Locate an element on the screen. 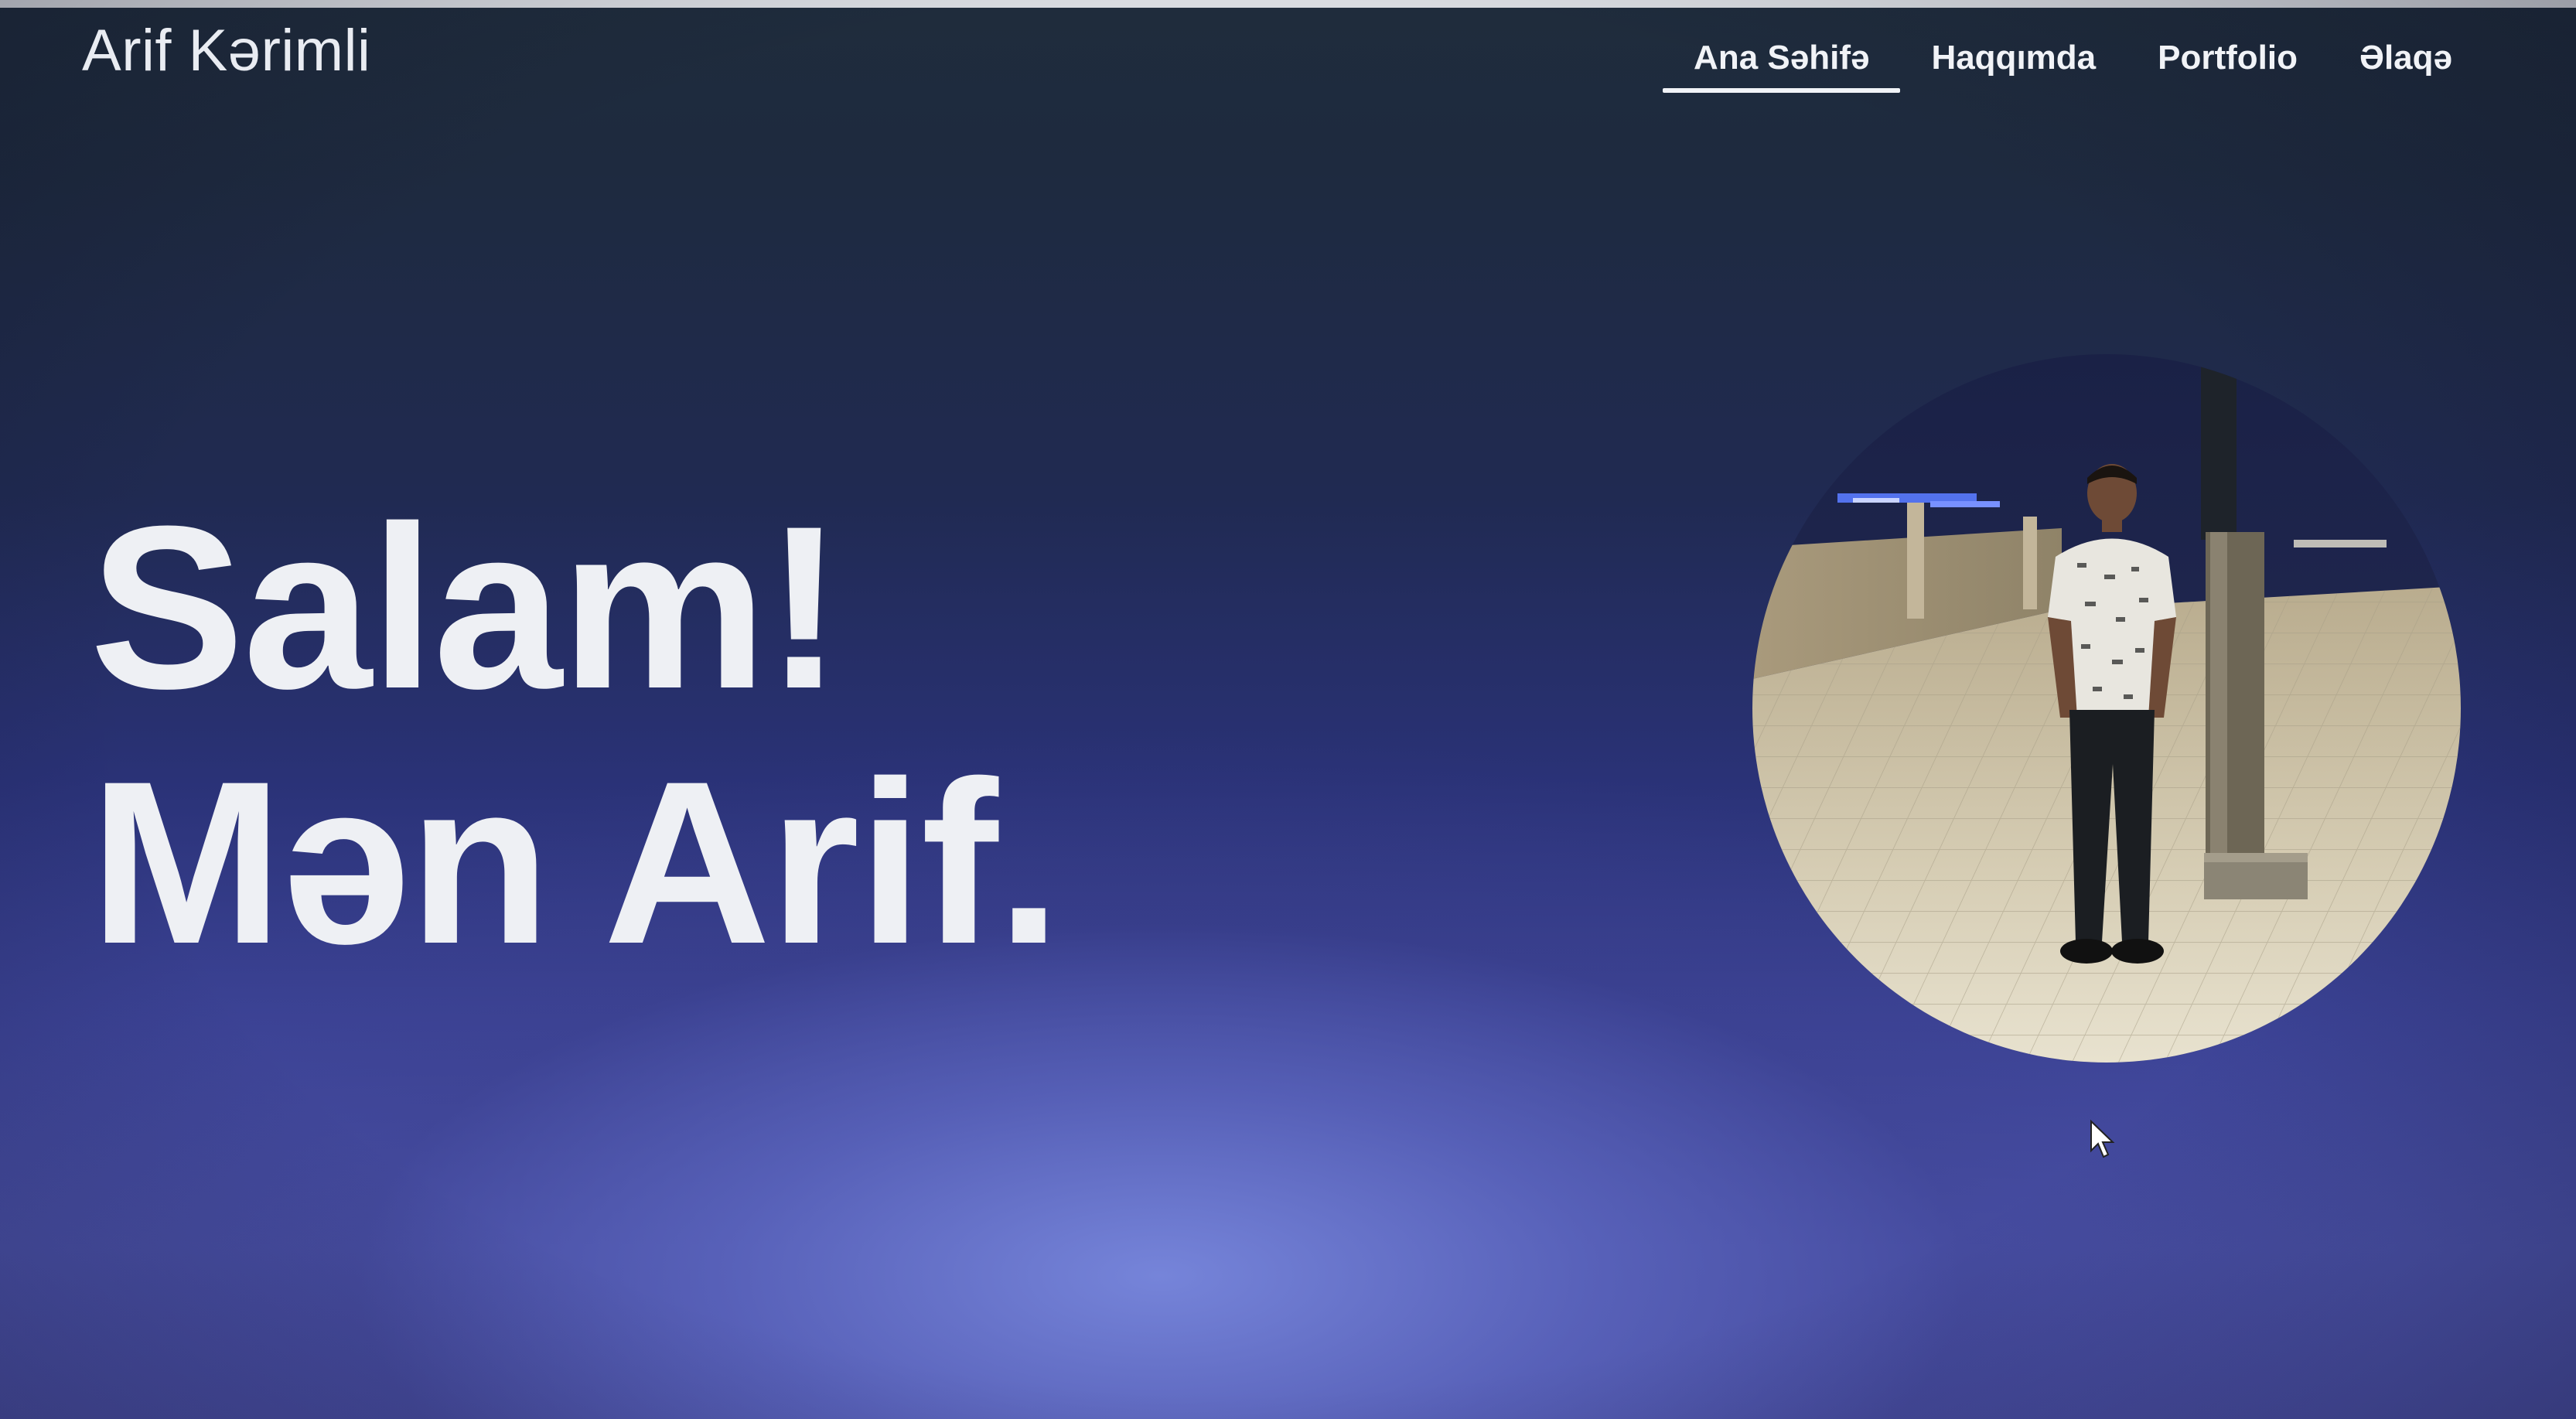  main-nav: Ana Səhifə Haqqımda Portfolio Əlaqə is located at coordinates (2073, 61).